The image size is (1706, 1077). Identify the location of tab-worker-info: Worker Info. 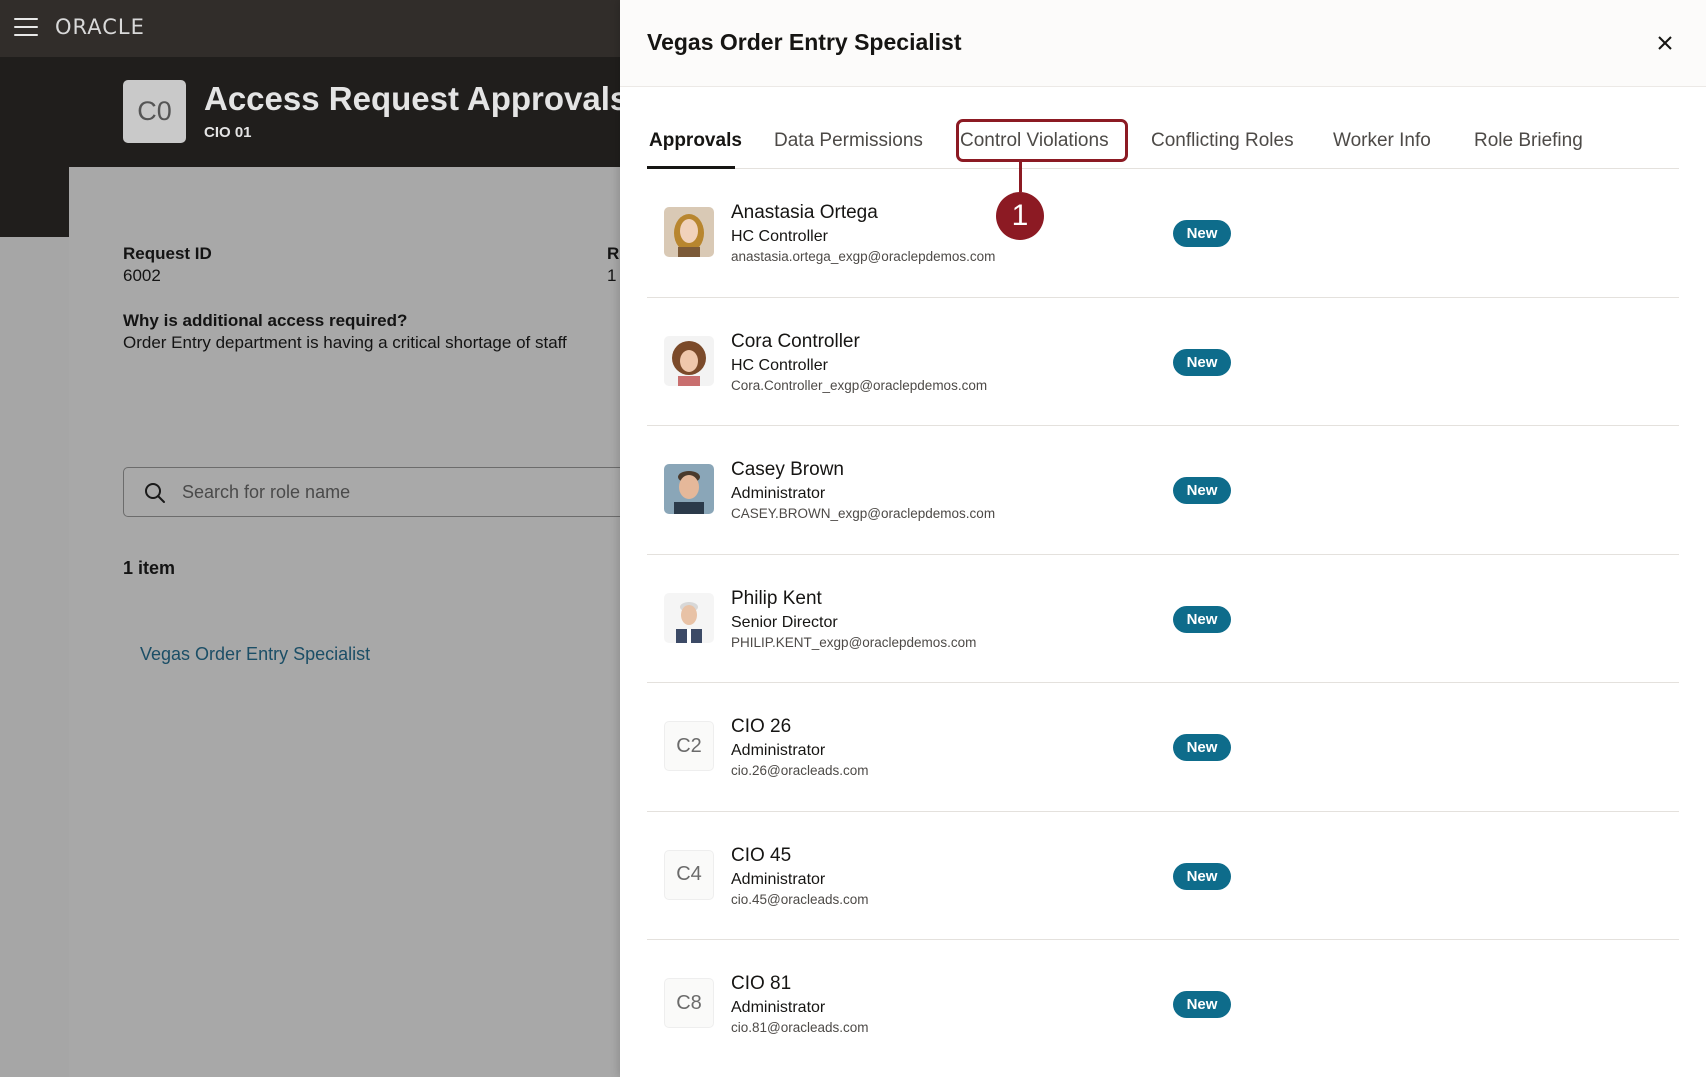
(1382, 141).